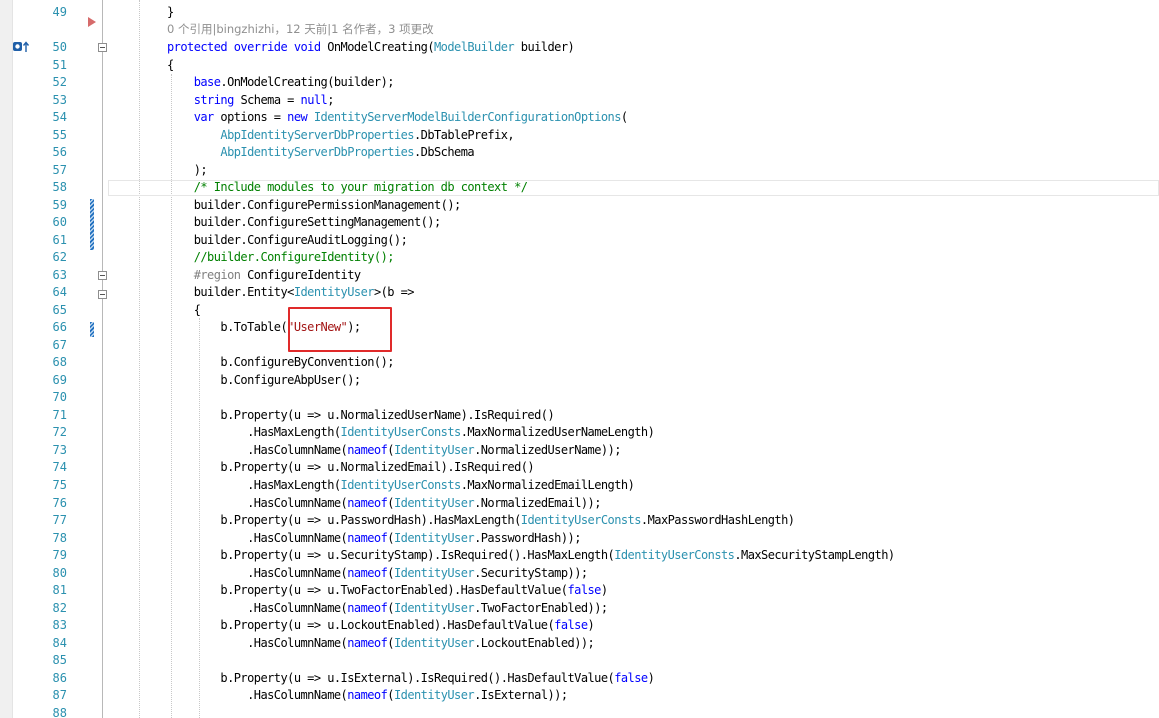  What do you see at coordinates (170, 13) in the screenshot?
I see `code-text: }` at bounding box center [170, 13].